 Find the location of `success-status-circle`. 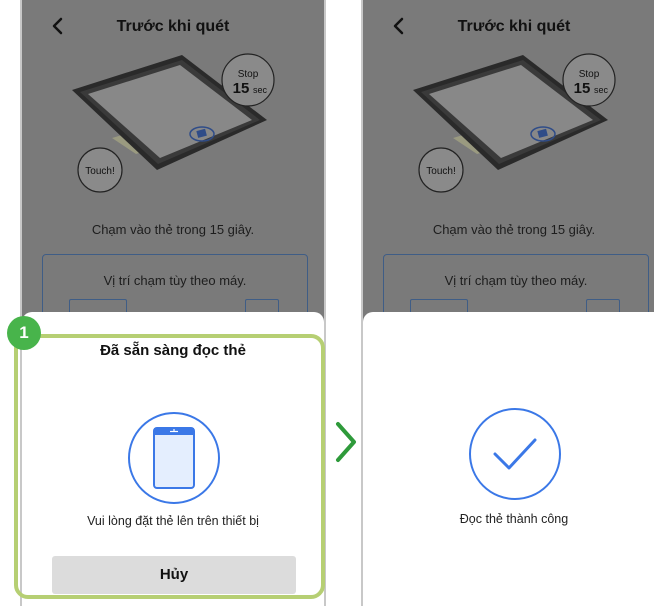

success-status-circle is located at coordinates (515, 454).